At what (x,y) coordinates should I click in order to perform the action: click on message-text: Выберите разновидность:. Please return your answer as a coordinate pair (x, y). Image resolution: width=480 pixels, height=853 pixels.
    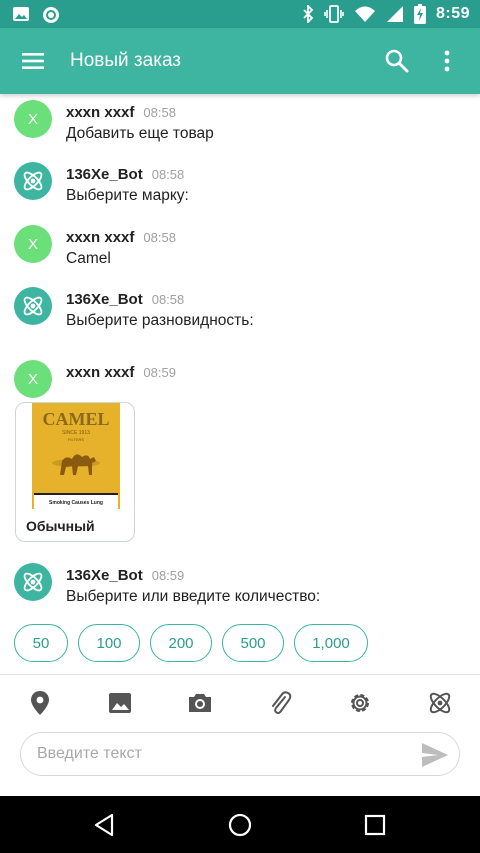
    Looking at the image, I should click on (160, 320).